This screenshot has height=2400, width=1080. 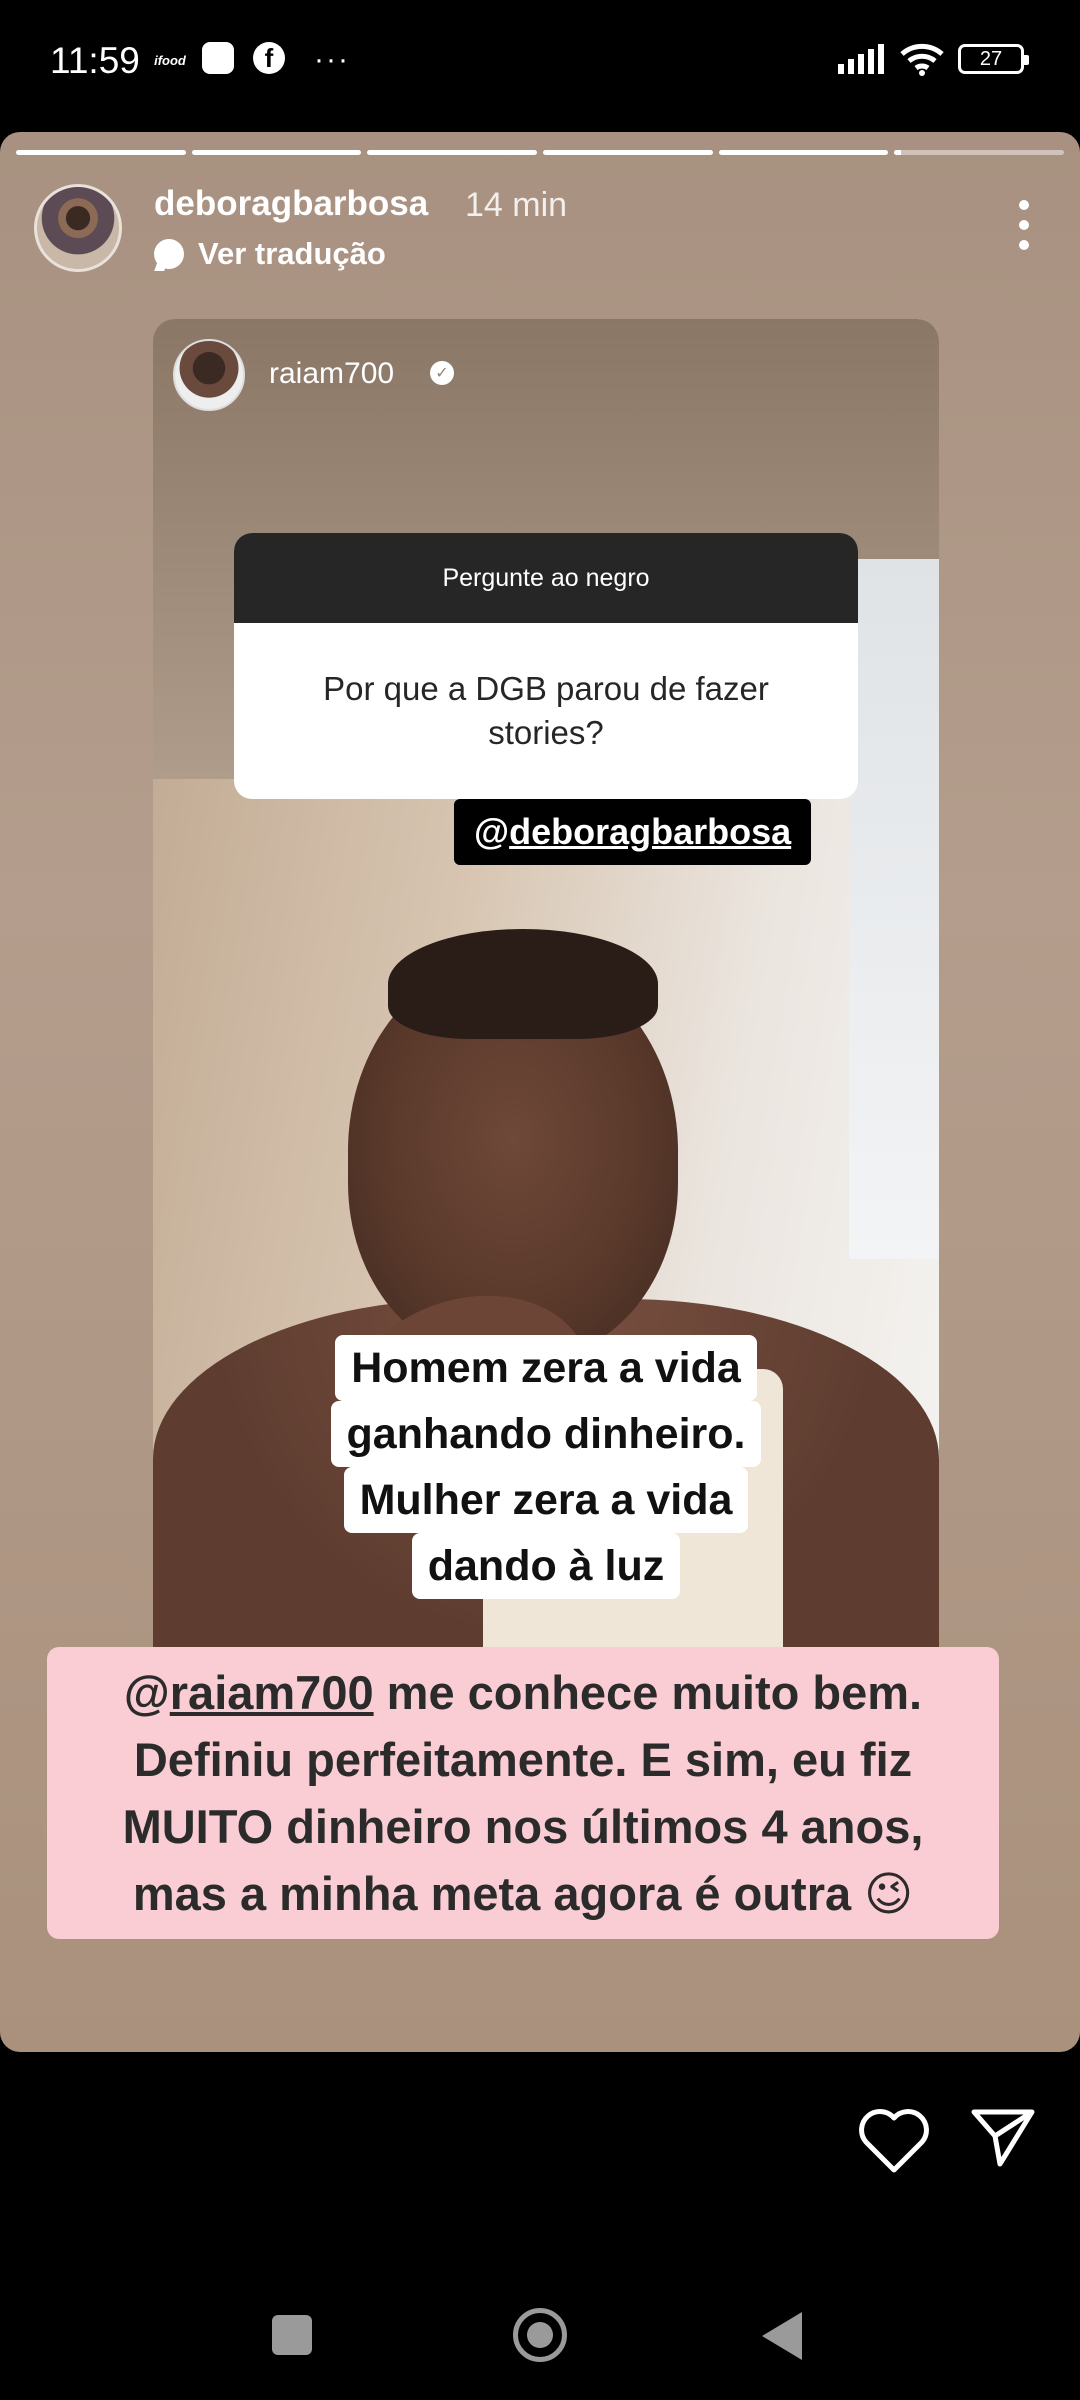 What do you see at coordinates (540, 2335) in the screenshot?
I see `home-button` at bounding box center [540, 2335].